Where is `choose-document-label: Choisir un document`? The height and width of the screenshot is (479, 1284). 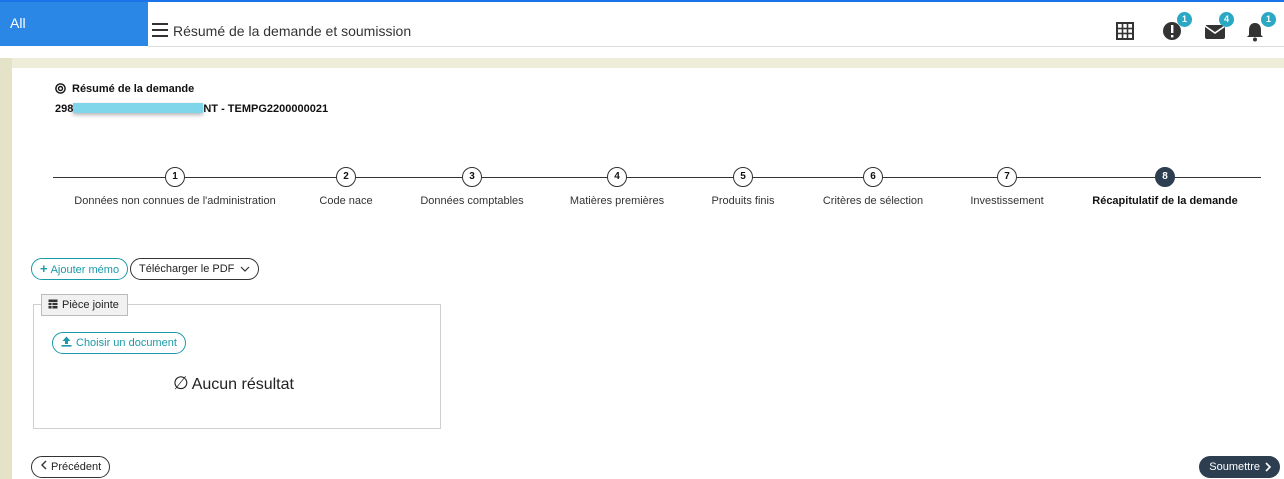 choose-document-label: Choisir un document is located at coordinates (126, 343).